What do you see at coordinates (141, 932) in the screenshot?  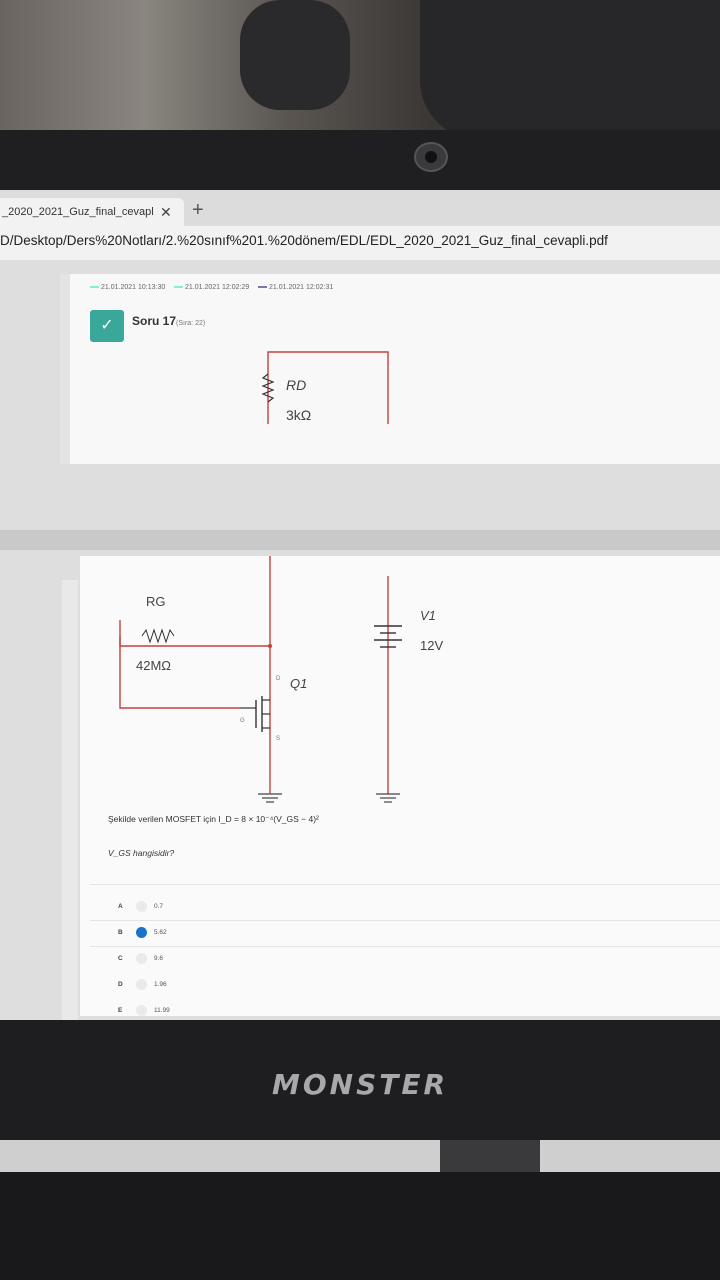 I see `radio-selected-icon` at bounding box center [141, 932].